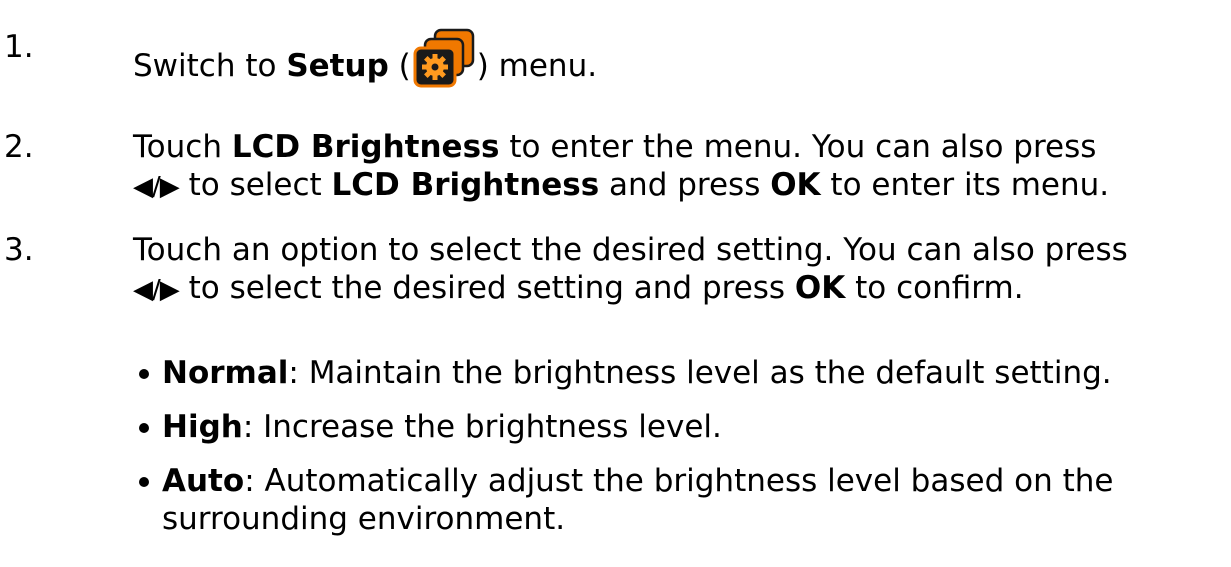 Image resolution: width=1231 pixels, height=567 pixels. Describe the element at coordinates (19, 47) in the screenshot. I see `step-number: 1.` at that location.